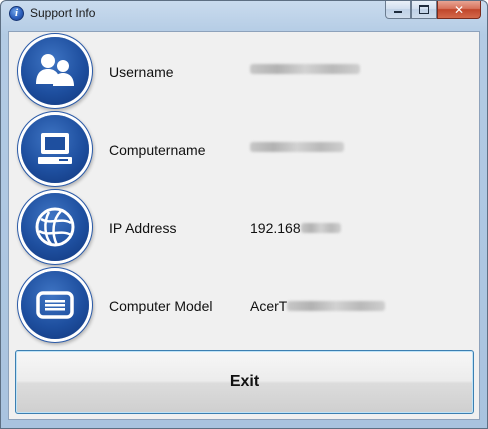 Image resolution: width=488 pixels, height=429 pixels. I want to click on close-icon: ✕, so click(459, 9).